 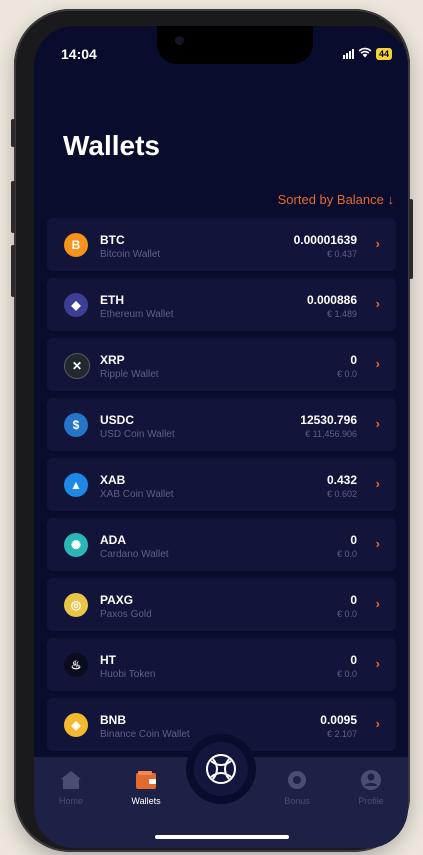 I want to click on wallet-name: Huobi Token, so click(x=128, y=674).